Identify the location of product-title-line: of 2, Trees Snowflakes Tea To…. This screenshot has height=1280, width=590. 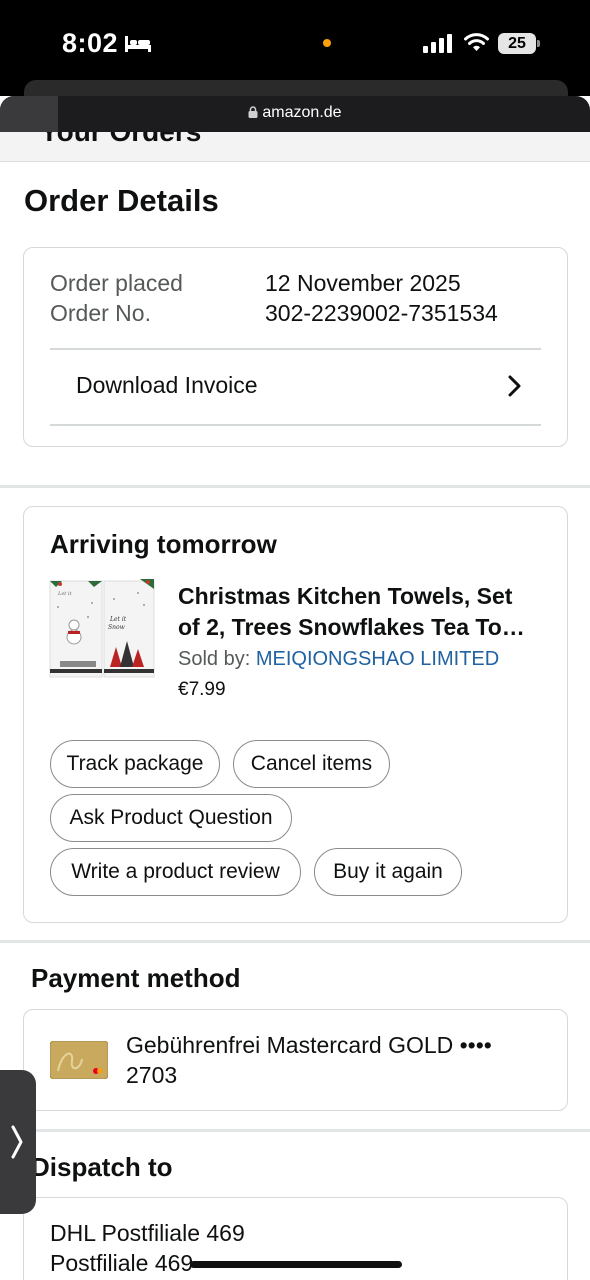
(351, 627).